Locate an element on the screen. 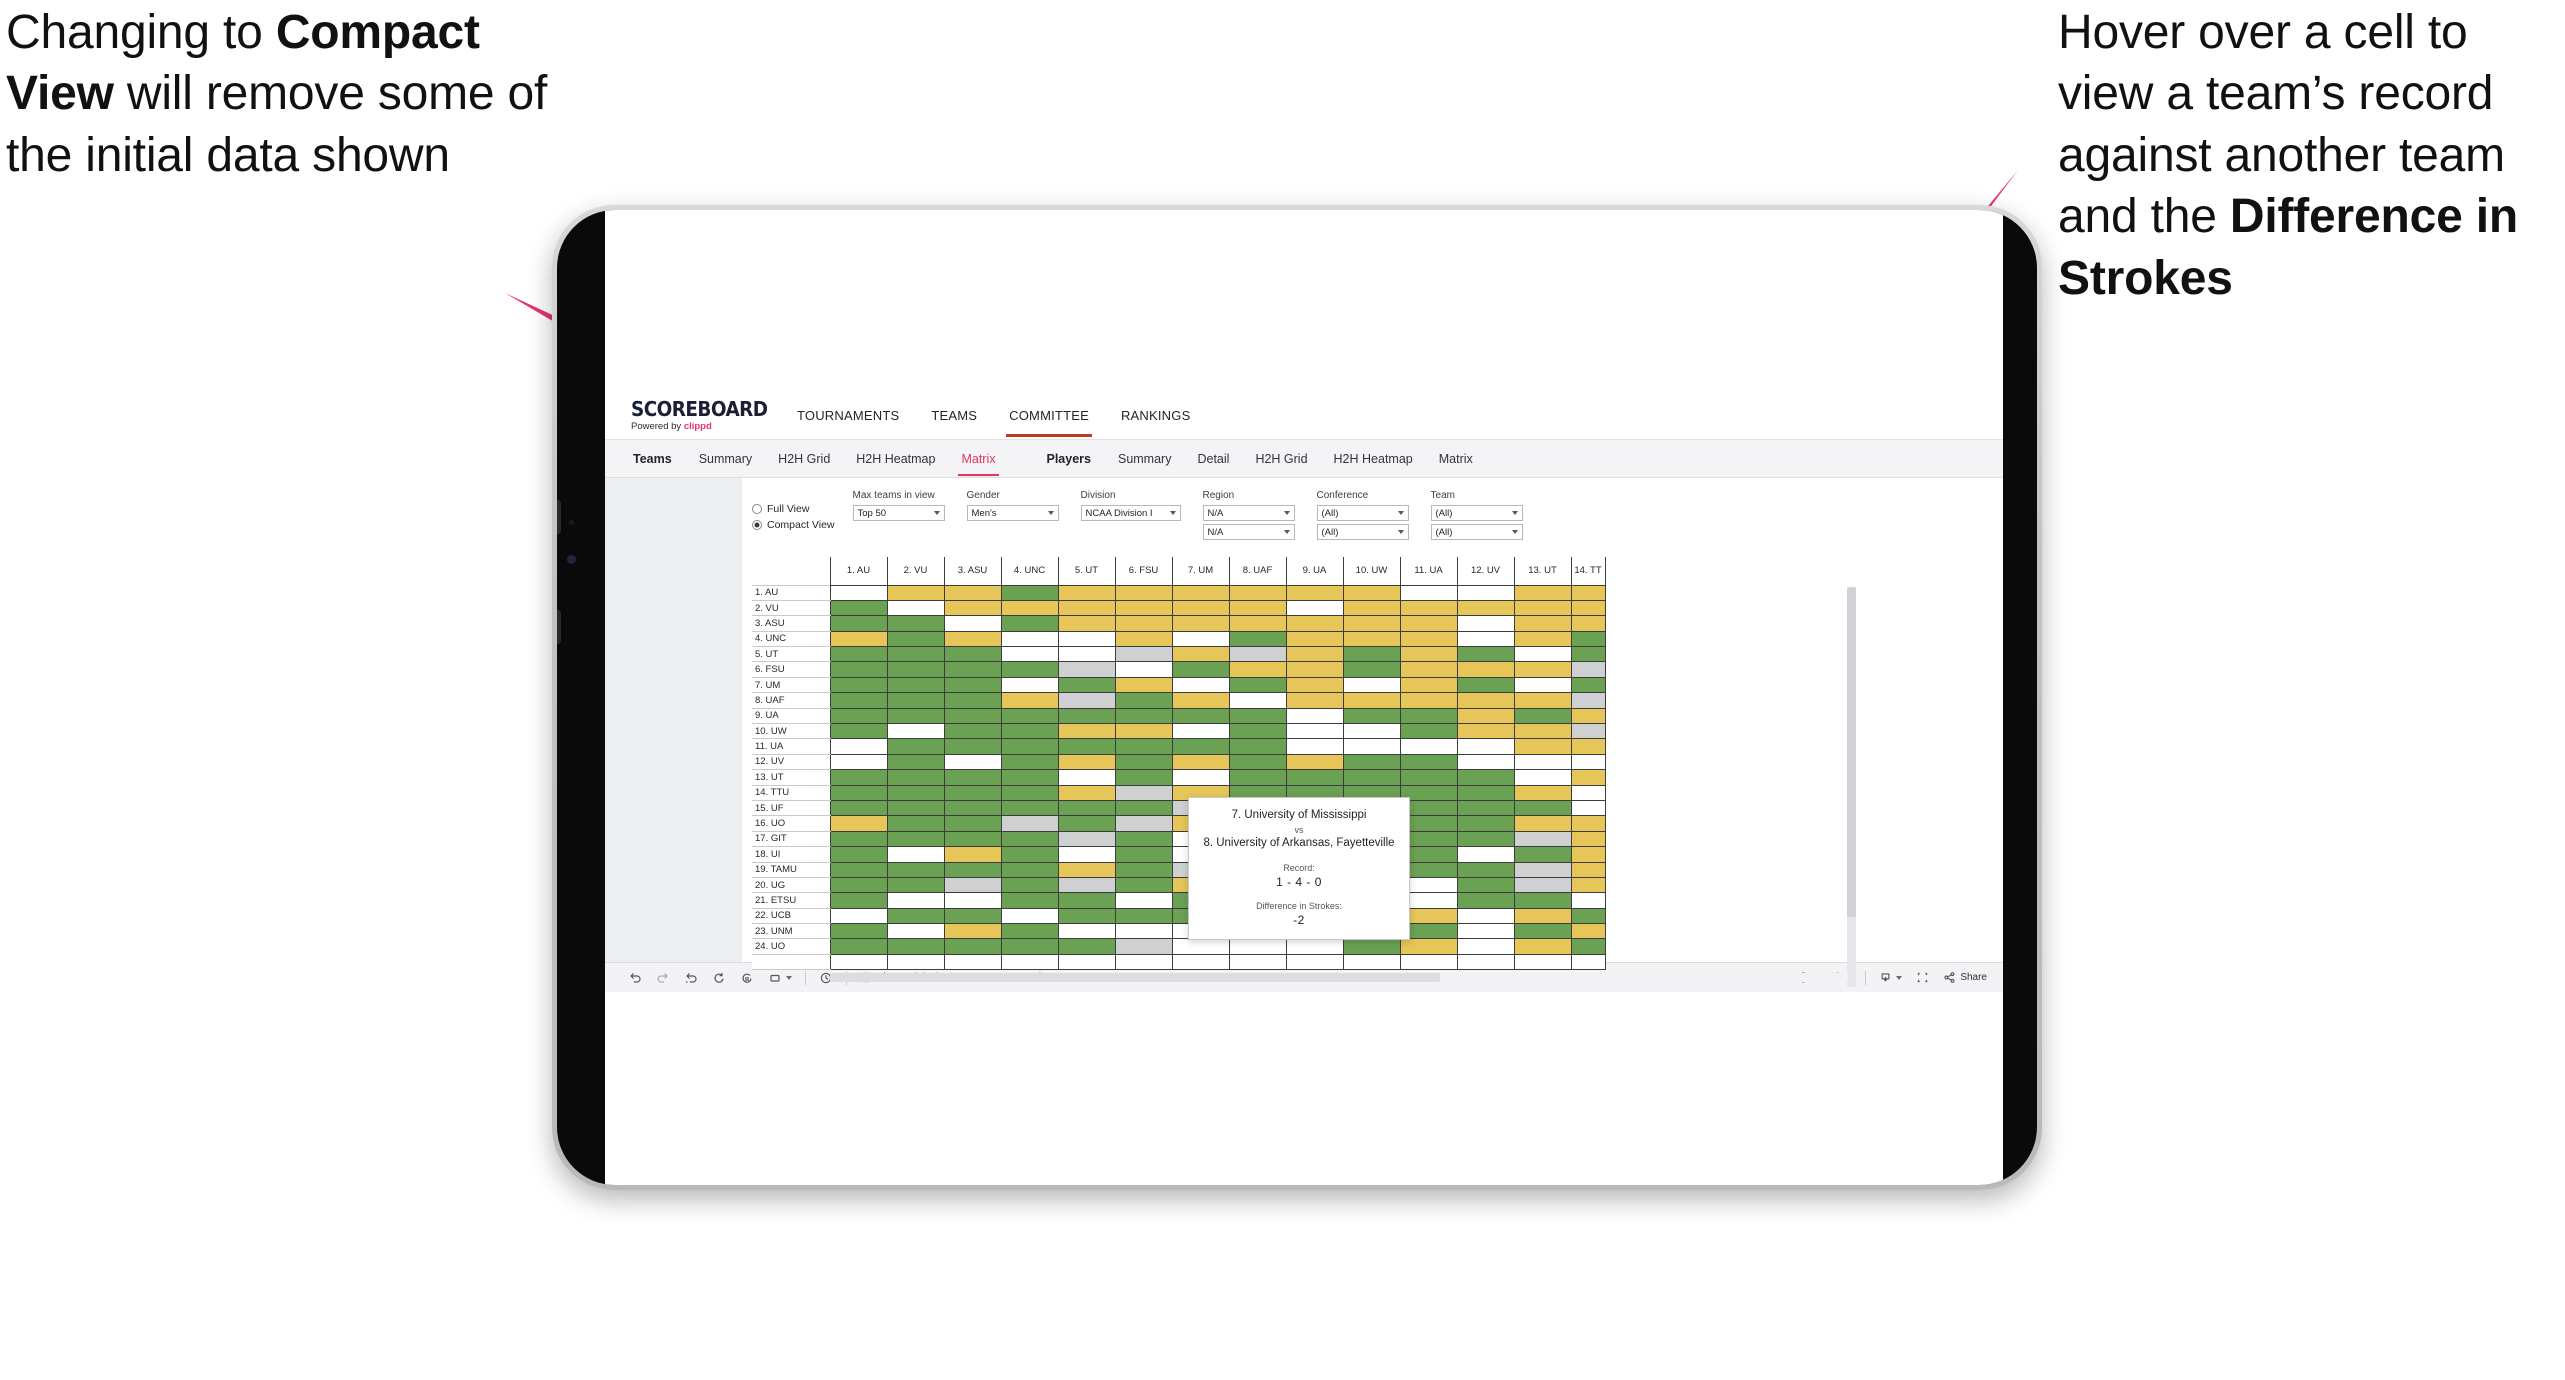 The height and width of the screenshot is (1380, 2565). horizontal-scrollbar is located at coordinates (1339, 978).